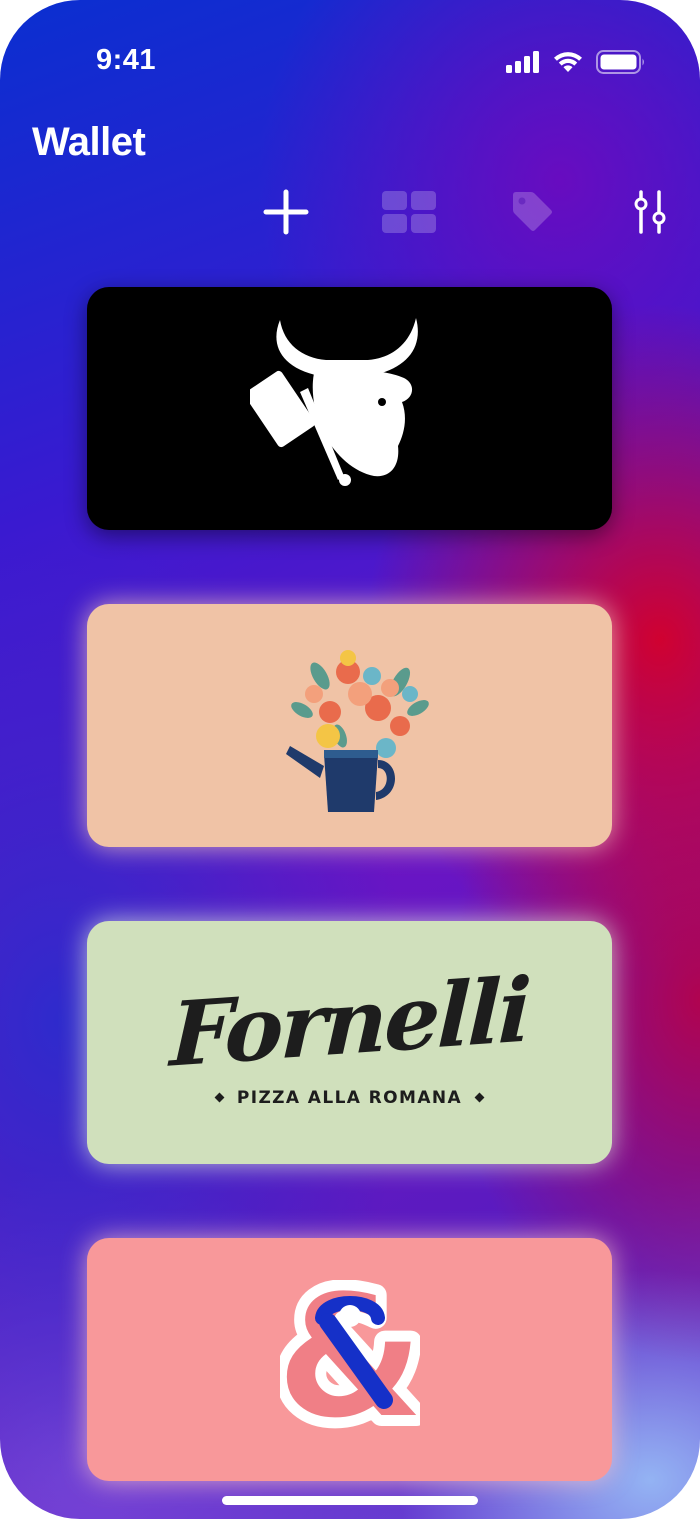  I want to click on home-indicator, so click(350, 1500).